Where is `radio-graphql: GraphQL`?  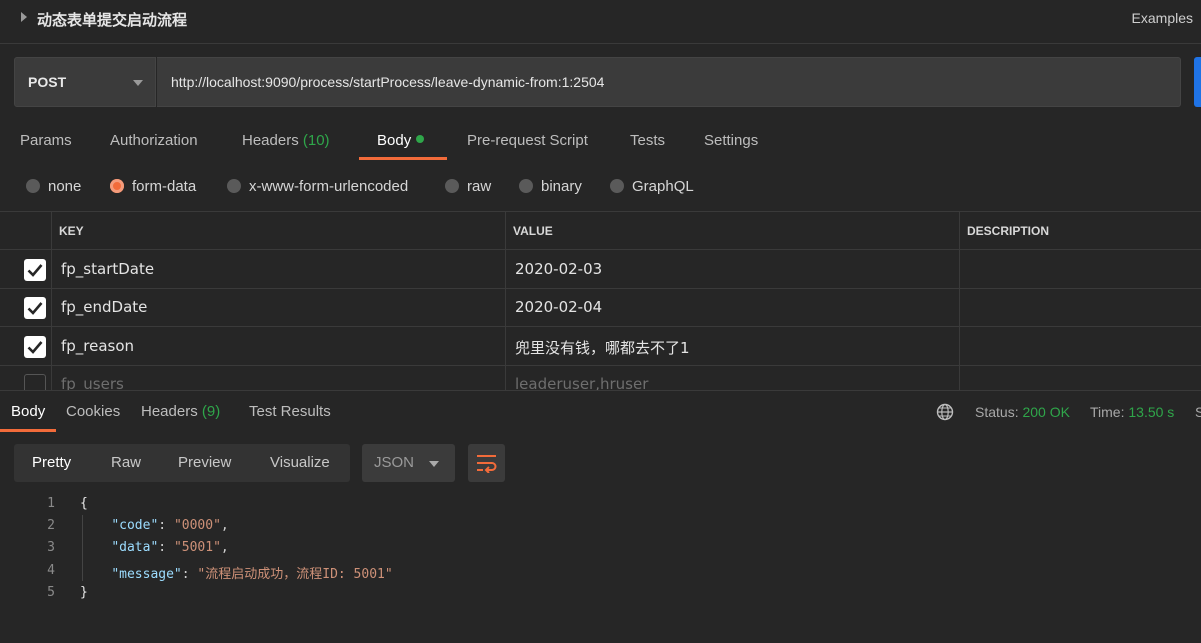 radio-graphql: GraphQL is located at coordinates (652, 186).